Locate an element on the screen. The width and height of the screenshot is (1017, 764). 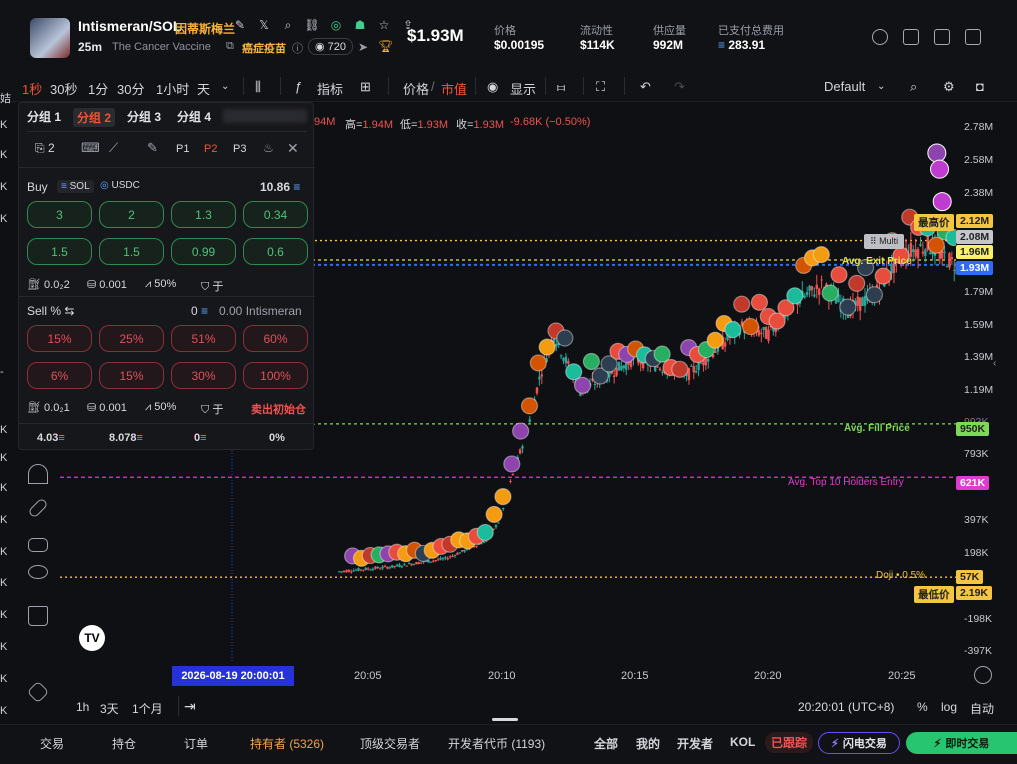
currency-usdc: ◎ USDC is located at coordinates (120, 185).